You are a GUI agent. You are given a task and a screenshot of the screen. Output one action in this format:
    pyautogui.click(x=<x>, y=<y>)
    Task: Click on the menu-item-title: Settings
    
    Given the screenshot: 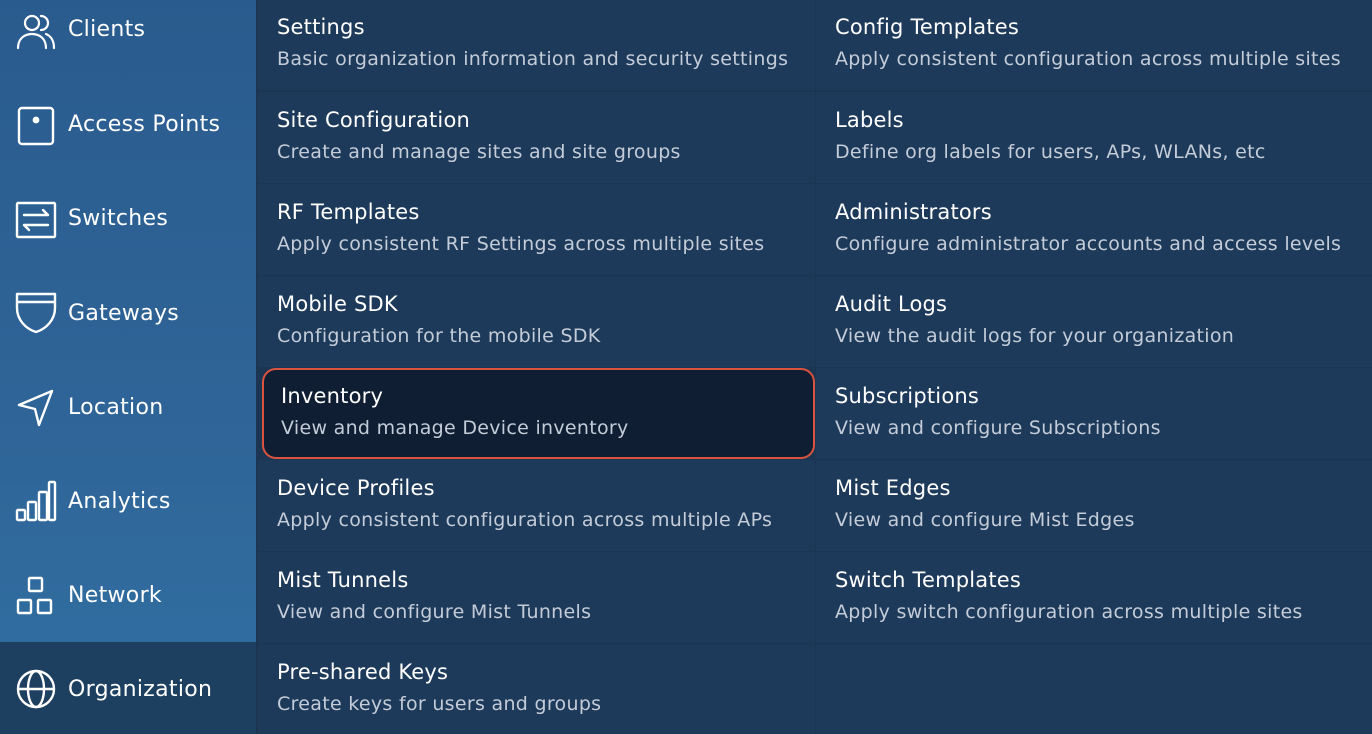 What is the action you would take?
    pyautogui.click(x=321, y=27)
    